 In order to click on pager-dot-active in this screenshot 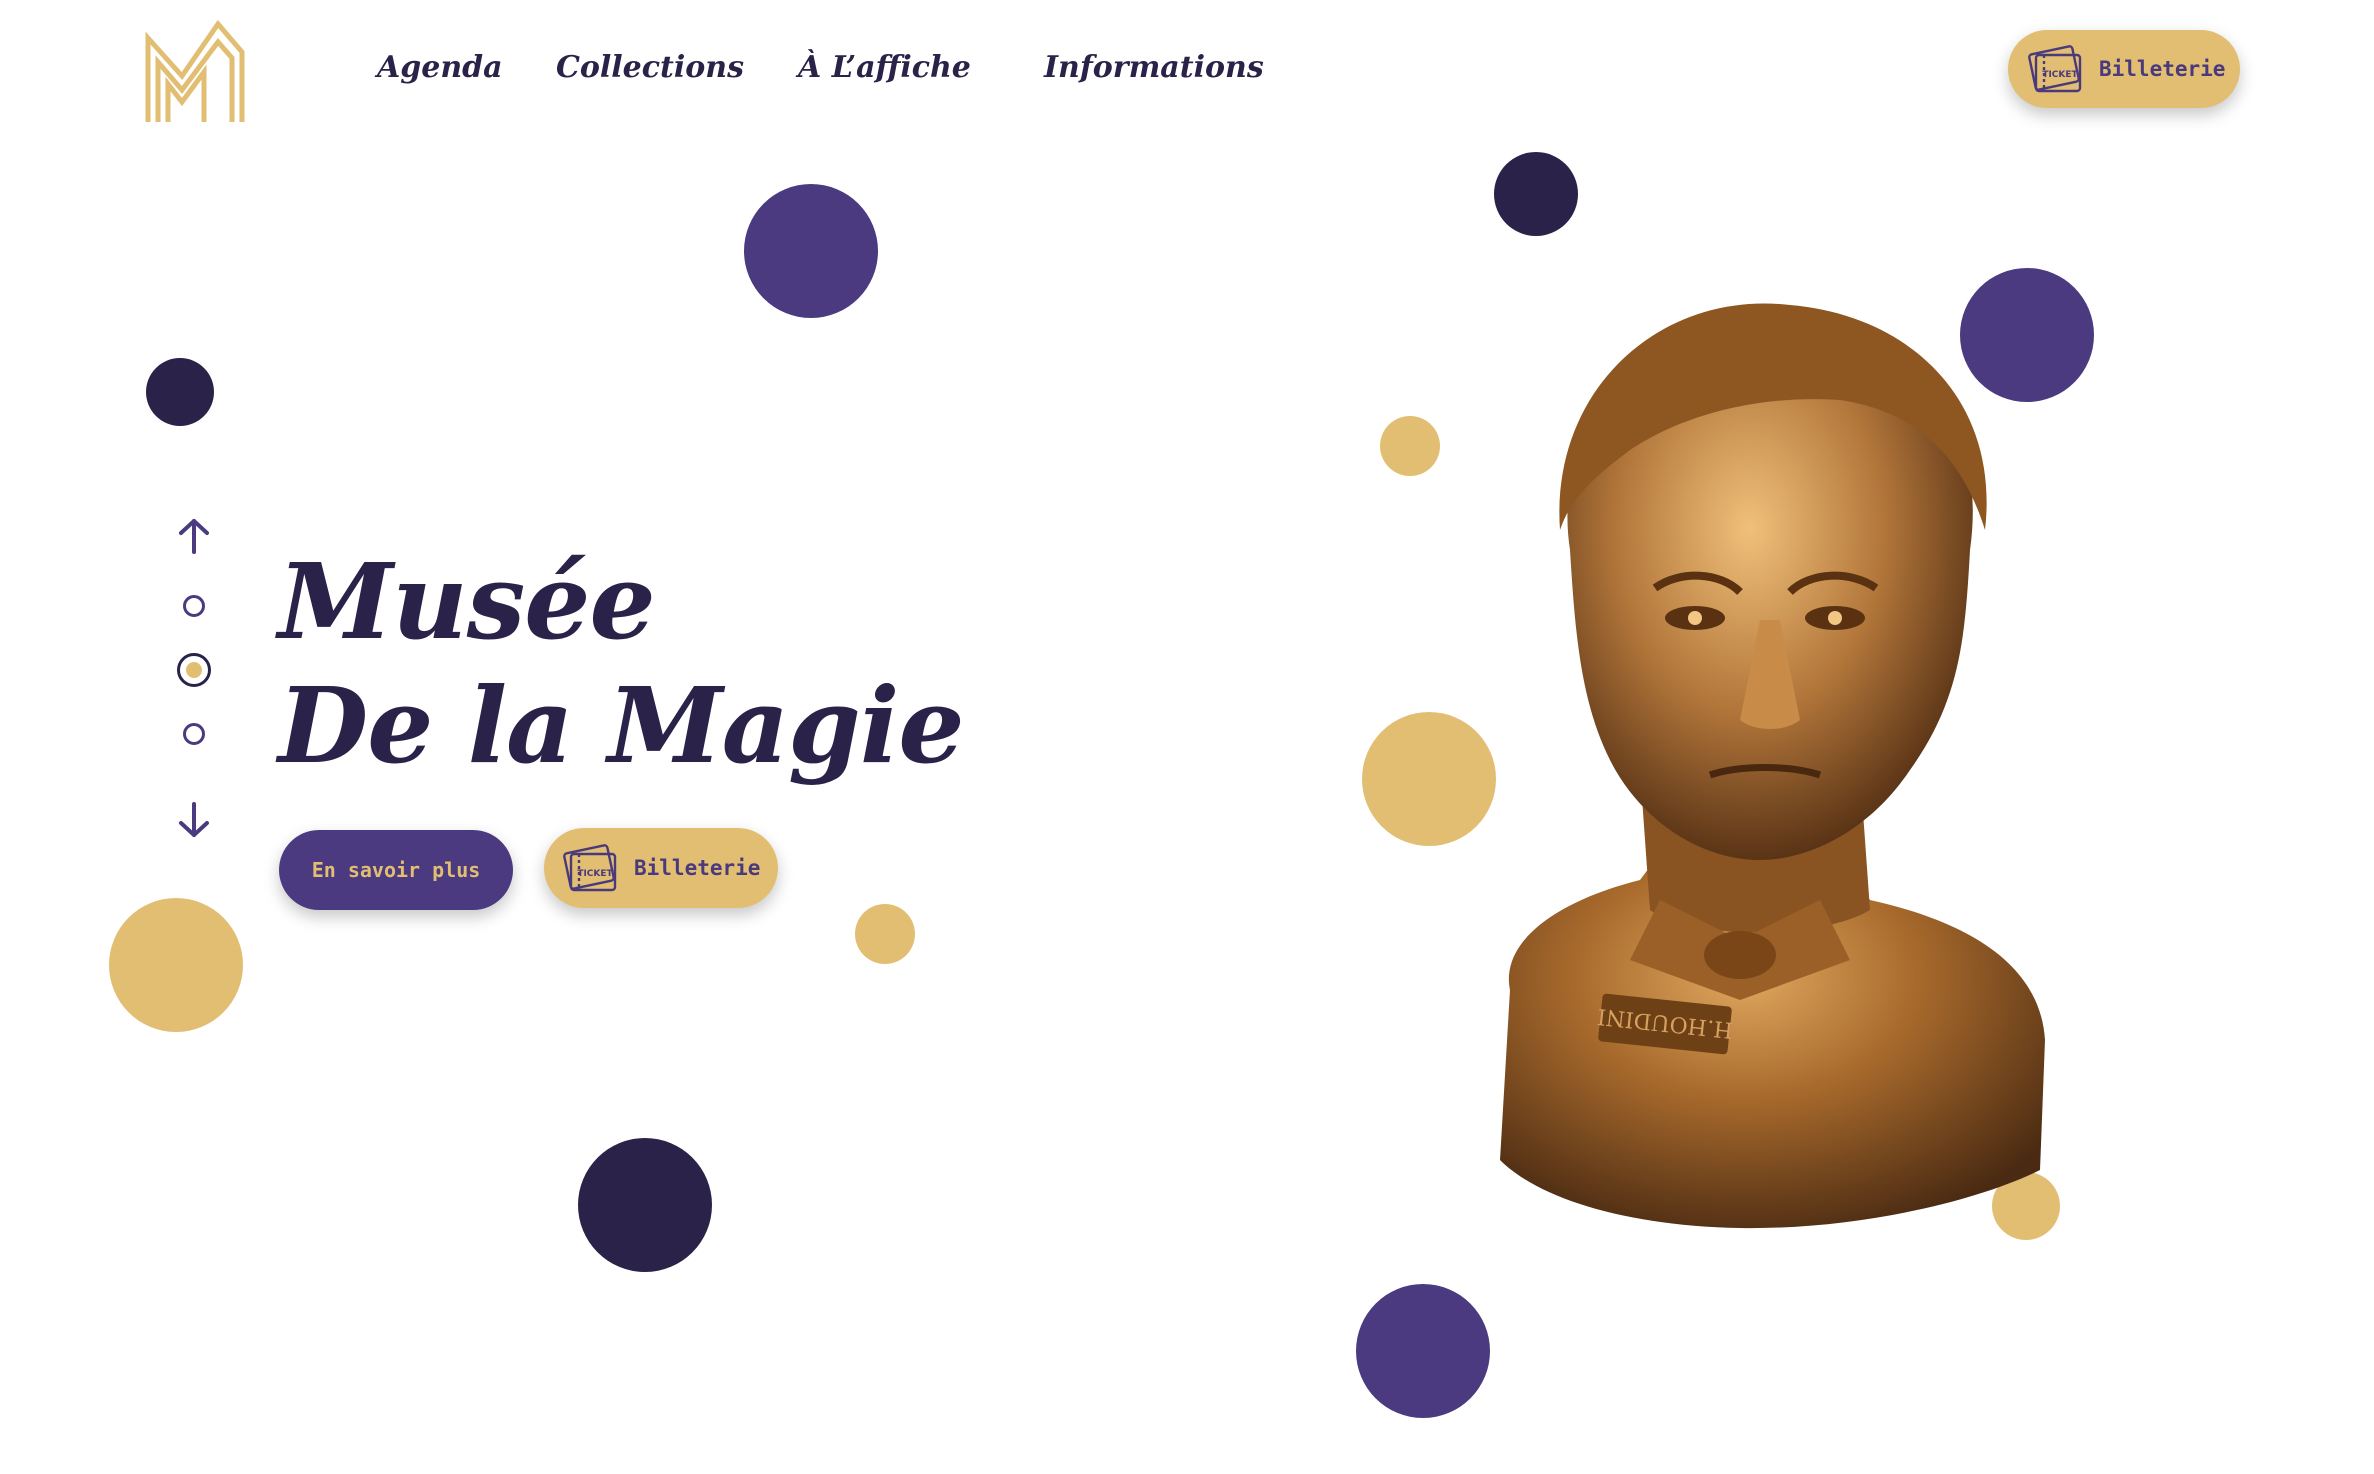, I will do `click(194, 670)`.